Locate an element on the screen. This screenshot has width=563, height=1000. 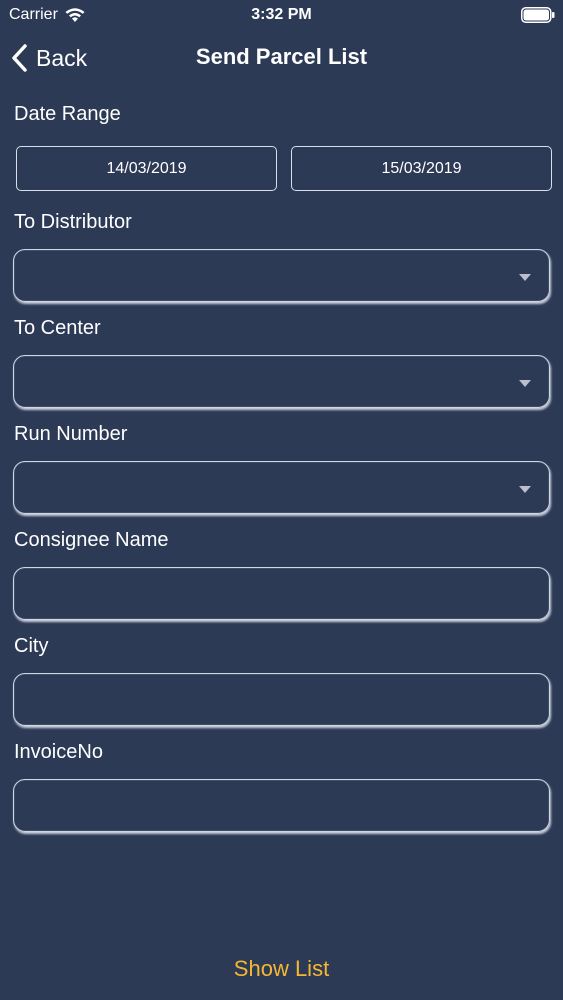
invoice-no-input is located at coordinates (281, 805).